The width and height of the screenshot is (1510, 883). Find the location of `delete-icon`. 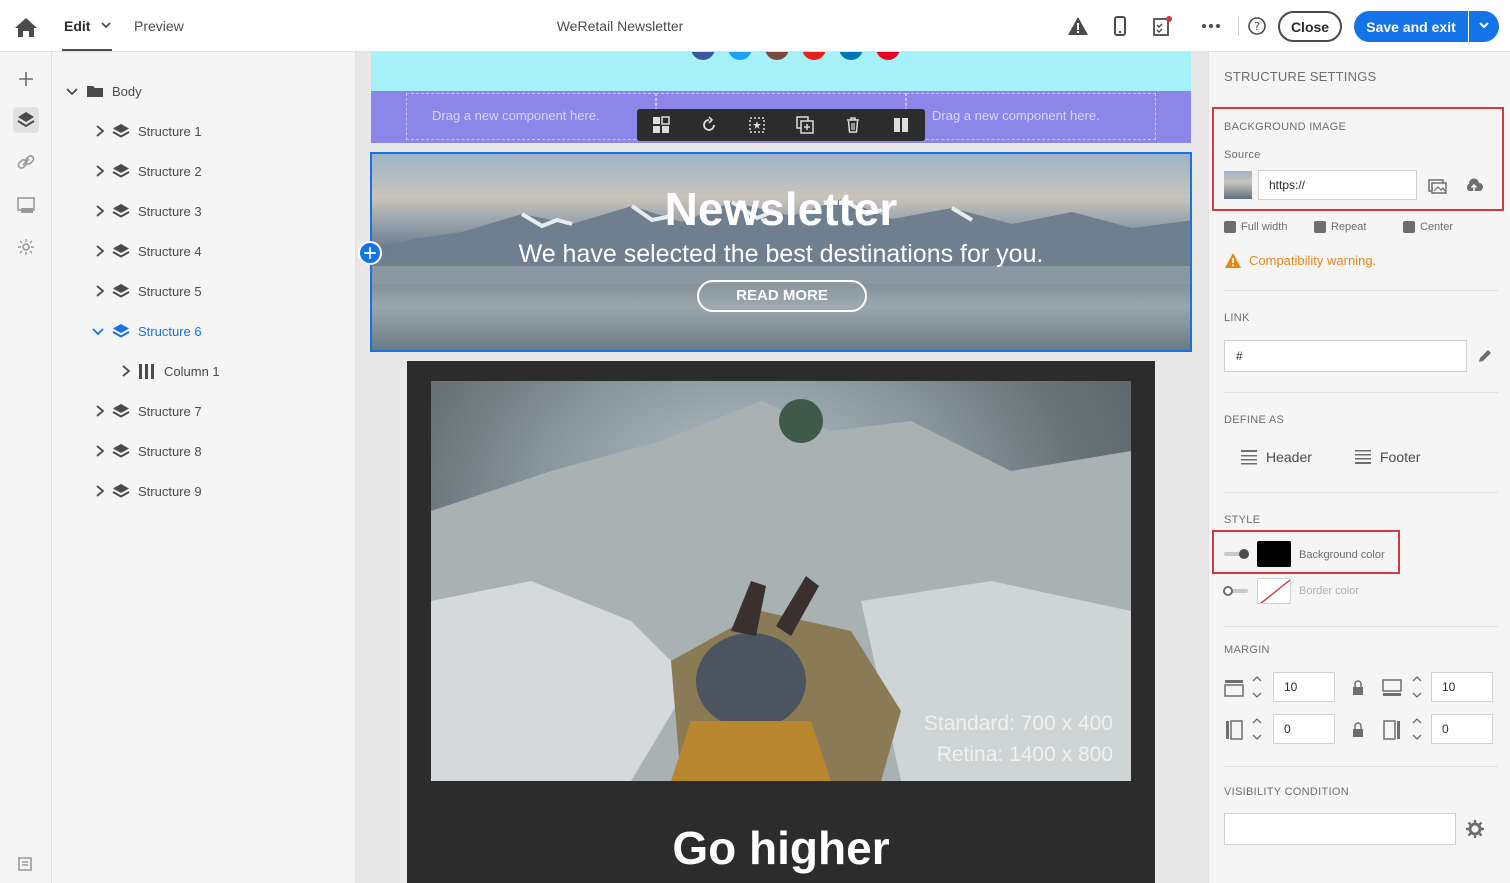

delete-icon is located at coordinates (853, 125).